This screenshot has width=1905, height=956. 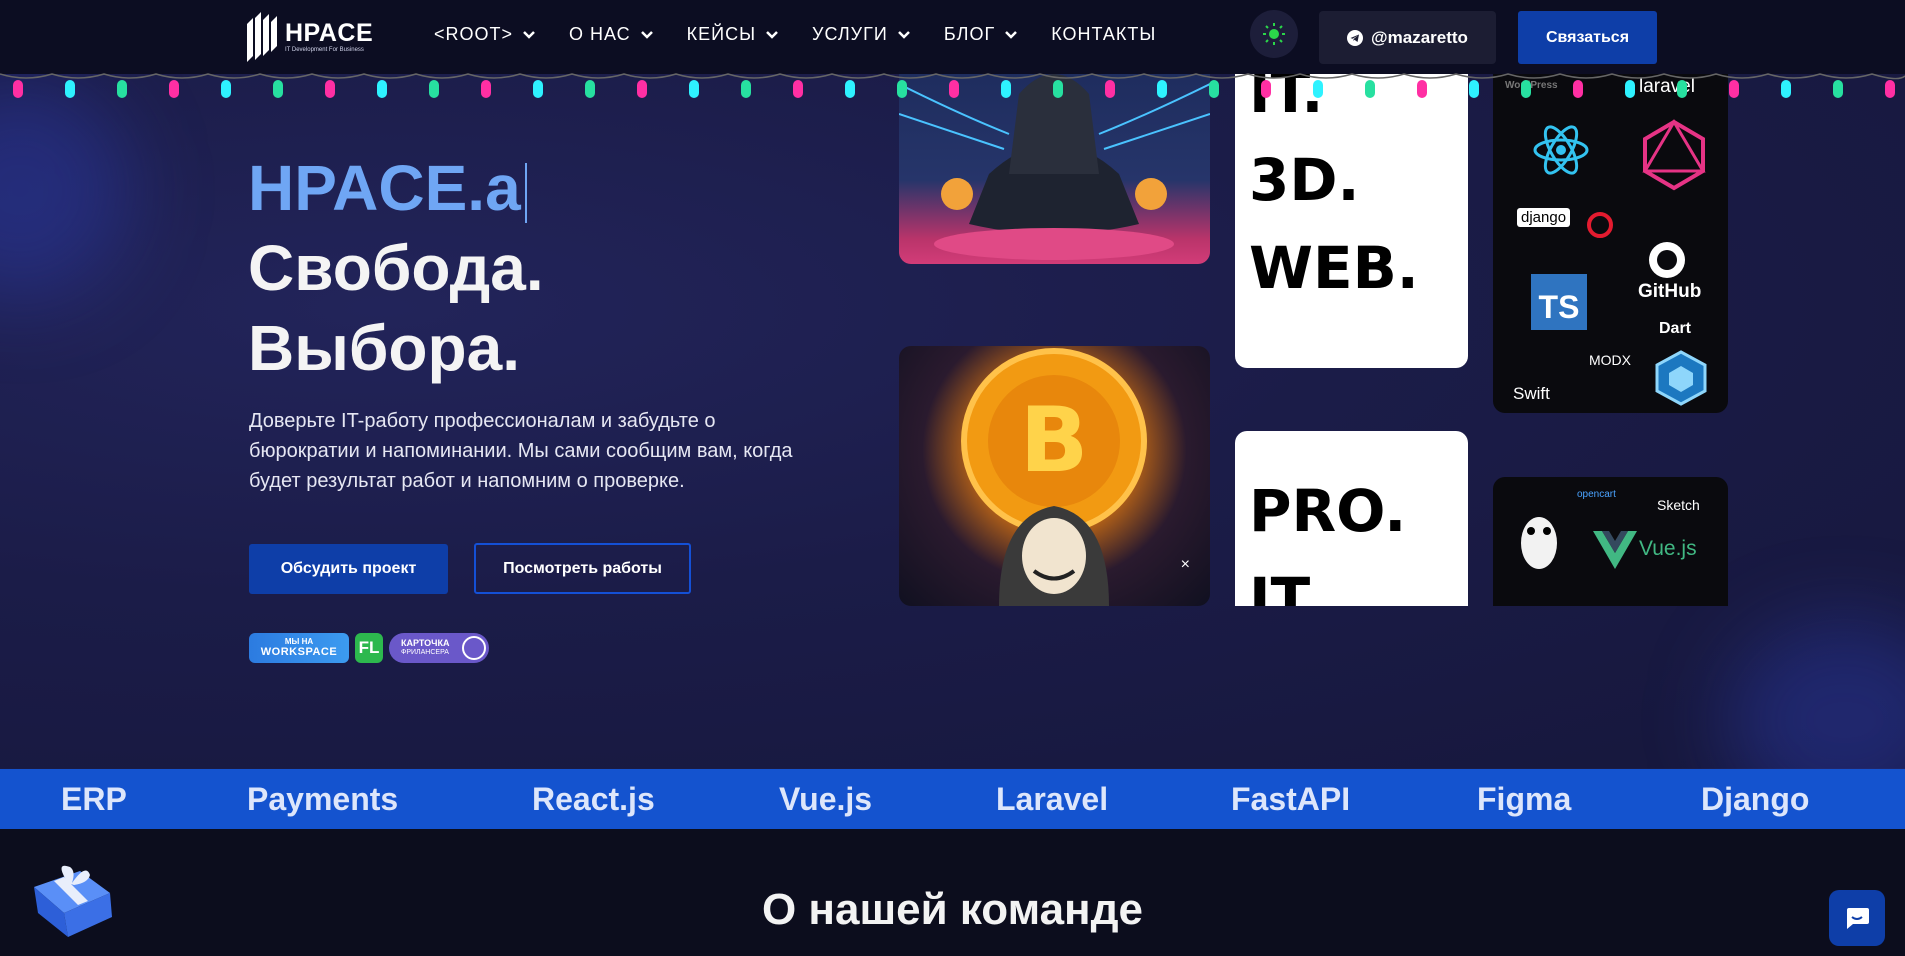 What do you see at coordinates (1857, 918) in the screenshot?
I see `chat-button` at bounding box center [1857, 918].